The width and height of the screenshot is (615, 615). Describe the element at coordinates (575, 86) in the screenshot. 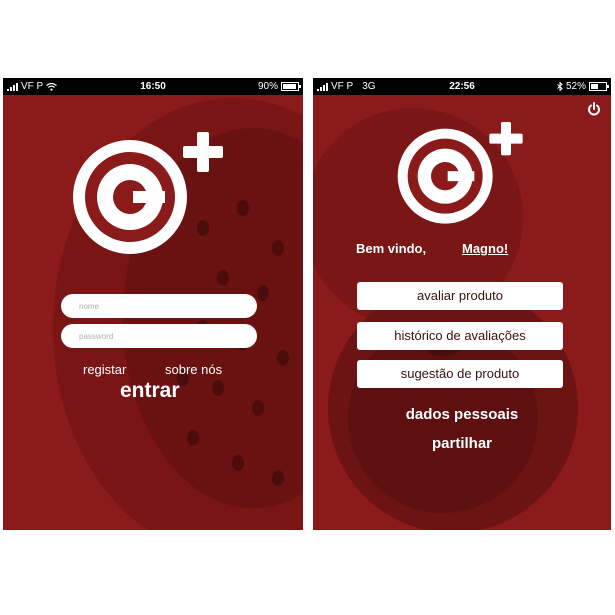

I see `battery-percent: 52%` at that location.